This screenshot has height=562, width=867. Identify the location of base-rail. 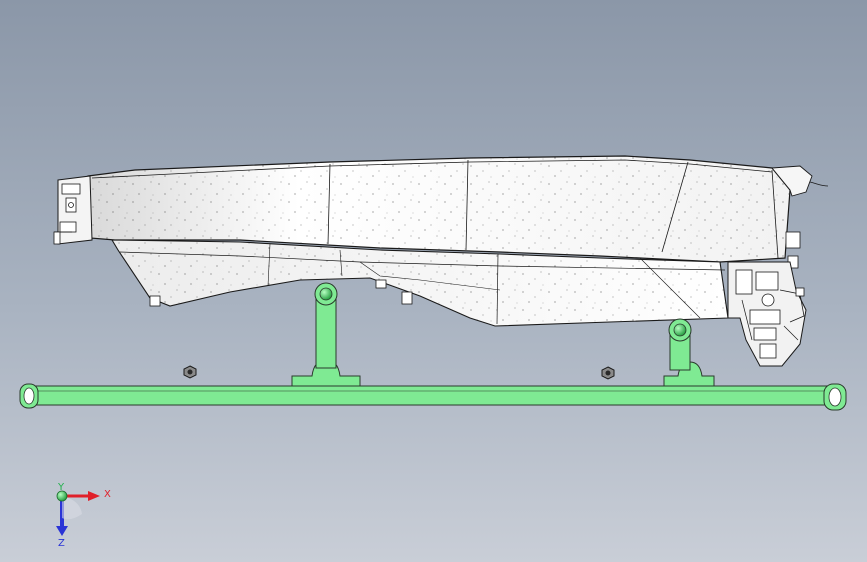
(436, 395).